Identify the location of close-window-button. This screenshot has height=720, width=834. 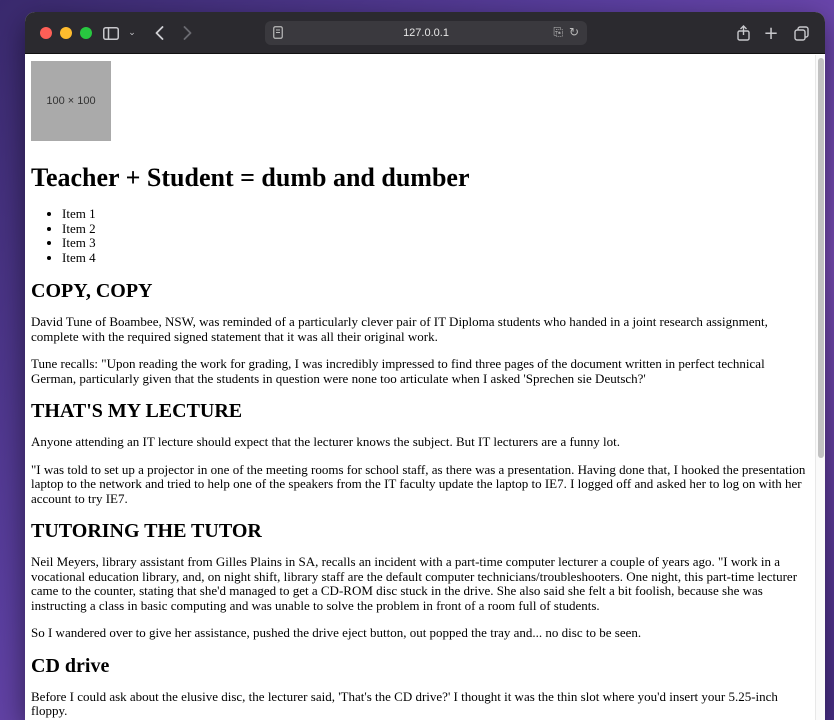
(46, 32).